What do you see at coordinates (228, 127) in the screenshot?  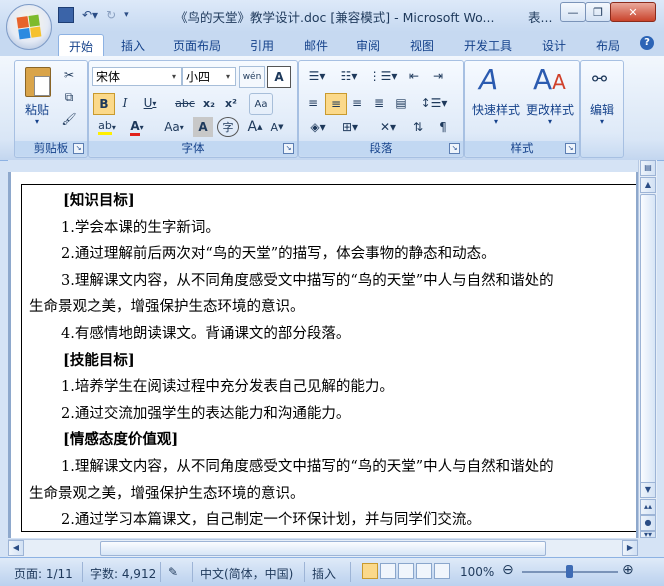 I see `enclose-characters-button: 字` at bounding box center [228, 127].